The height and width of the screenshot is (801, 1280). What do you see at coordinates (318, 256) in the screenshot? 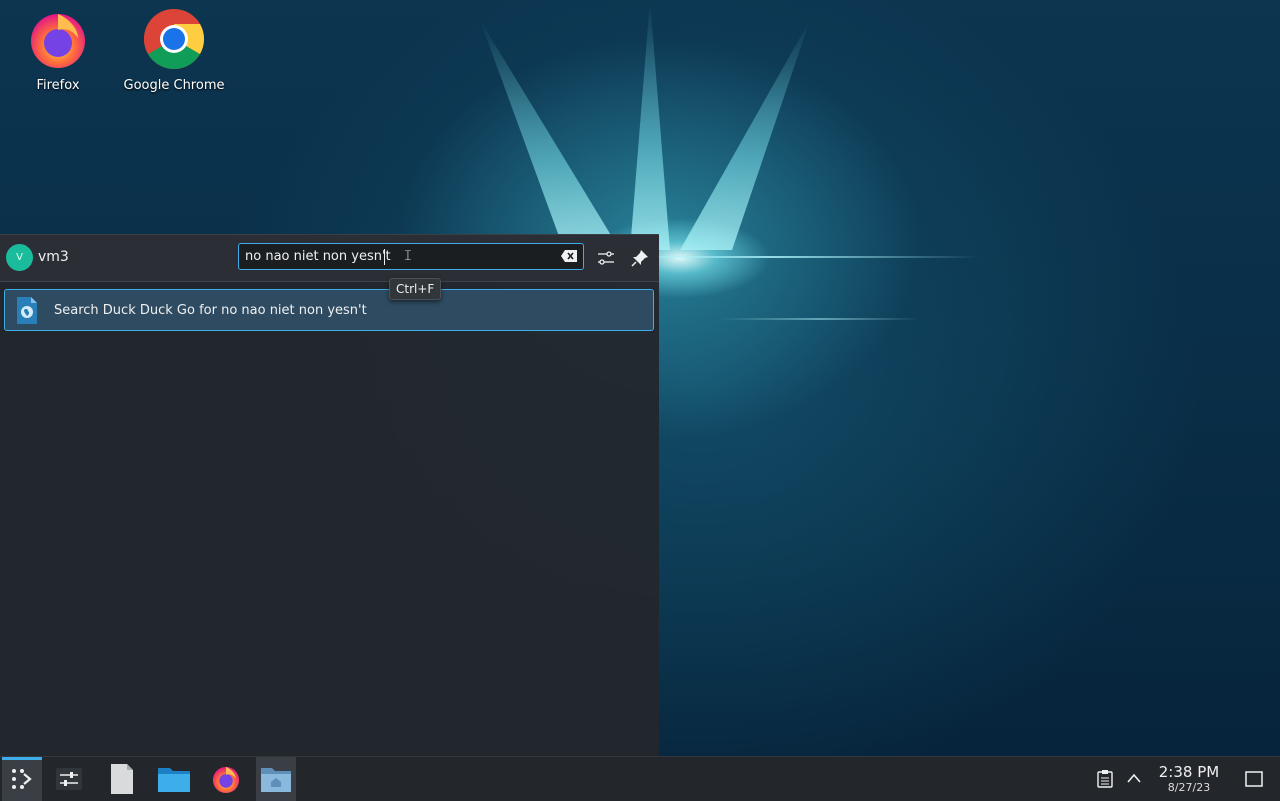
I see `search-input-text: no nao niet non yesn't` at bounding box center [318, 256].